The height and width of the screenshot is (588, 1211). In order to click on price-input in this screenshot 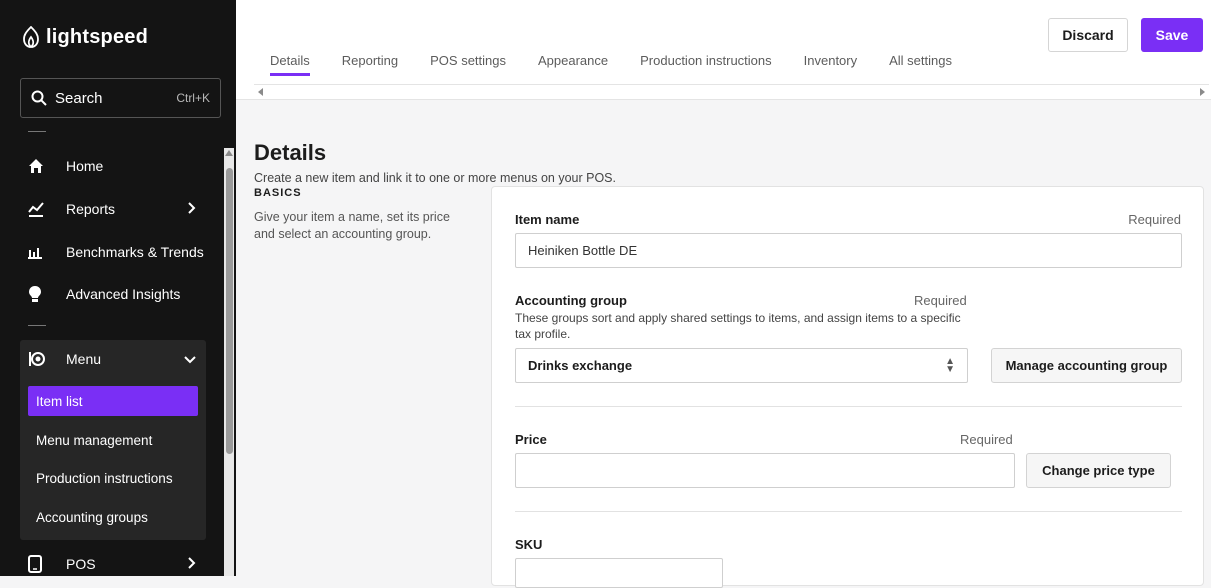, I will do `click(765, 470)`.